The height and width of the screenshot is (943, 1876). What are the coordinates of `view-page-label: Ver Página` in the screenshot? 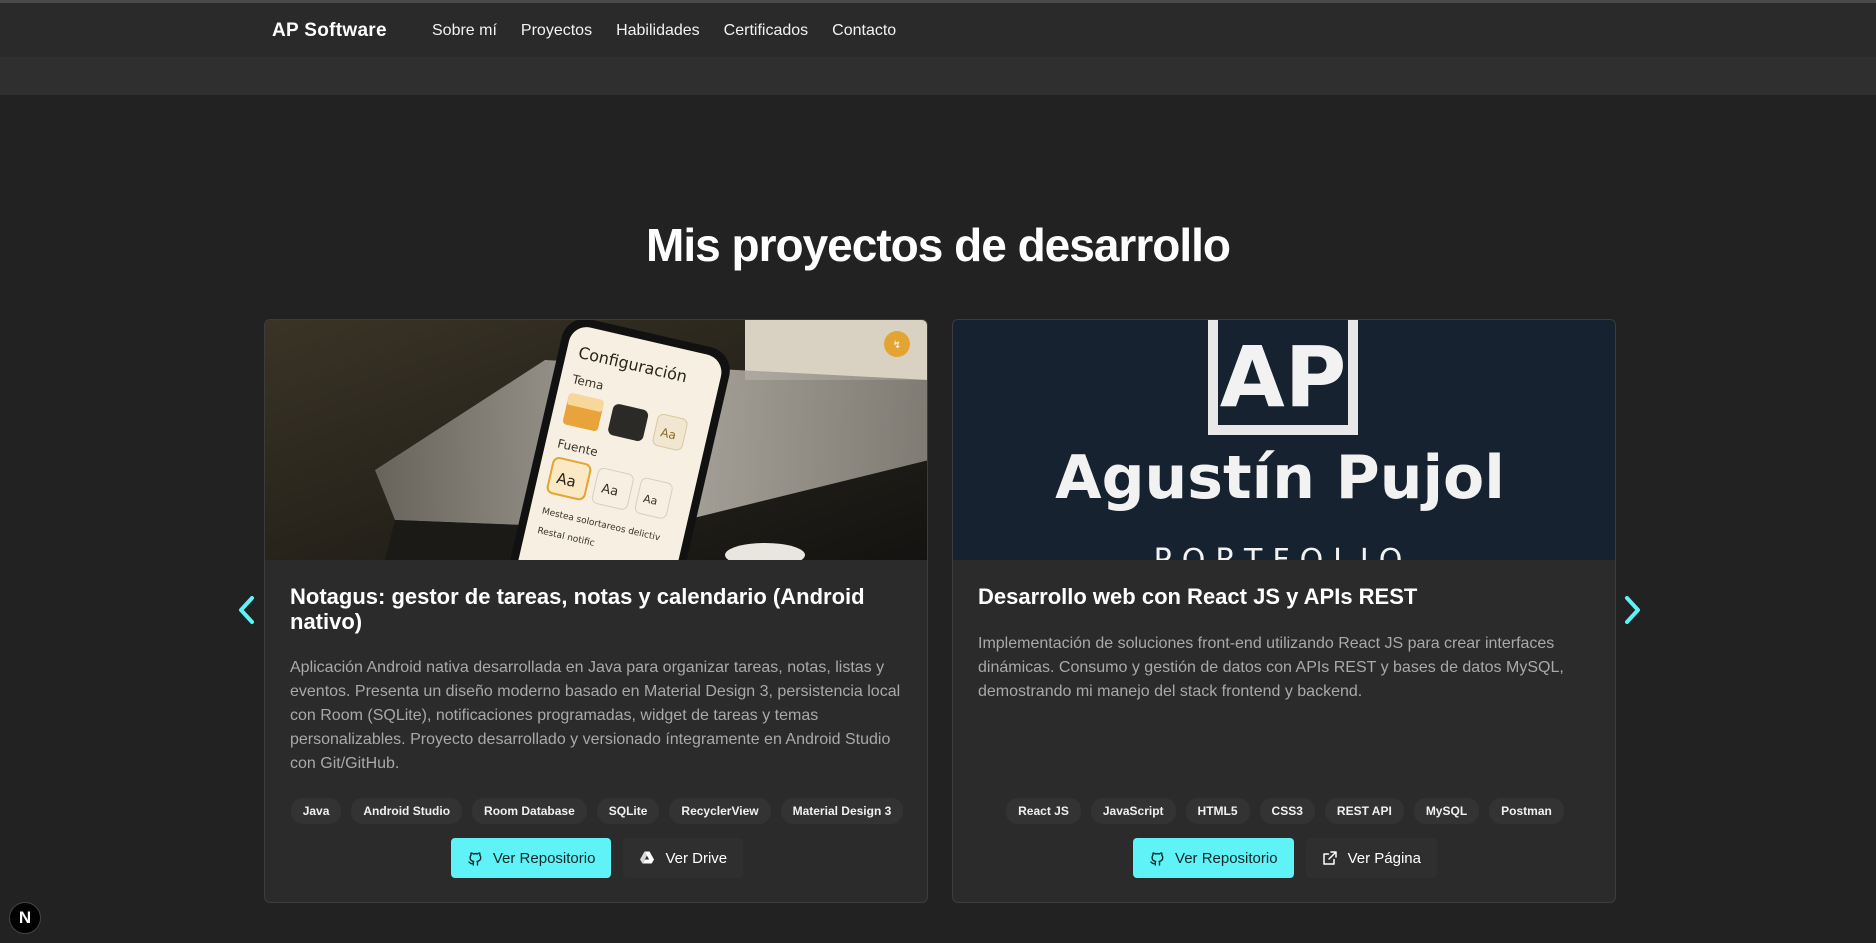 It's located at (1384, 858).